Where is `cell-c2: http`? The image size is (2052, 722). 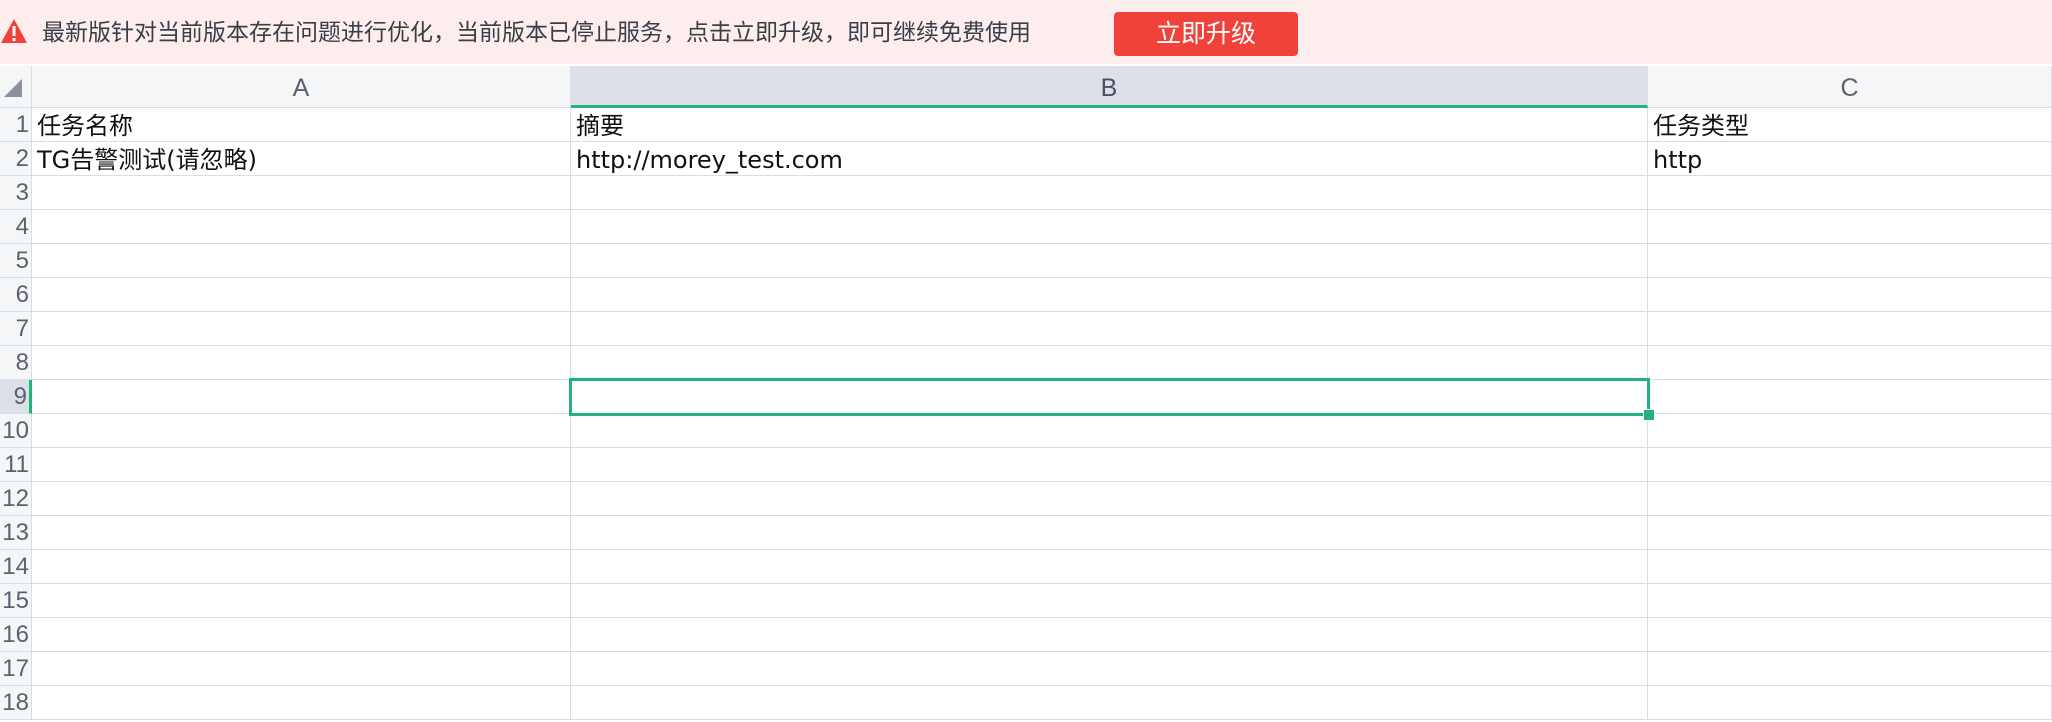 cell-c2: http is located at coordinates (1850, 159).